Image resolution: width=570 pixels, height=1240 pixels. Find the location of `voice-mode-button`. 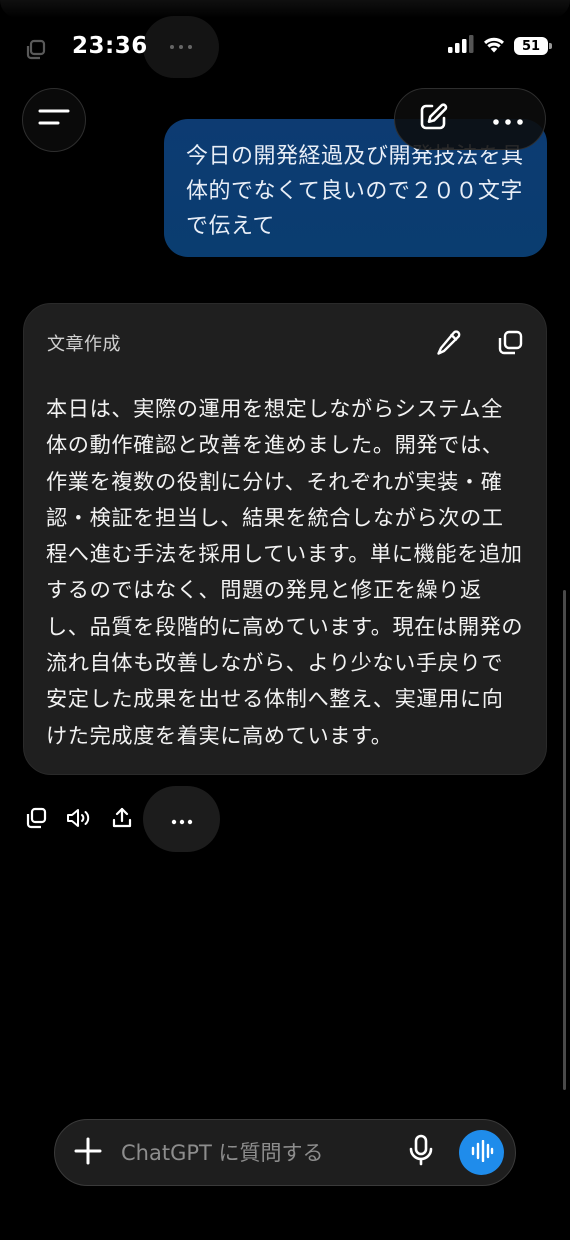

voice-mode-button is located at coordinates (481, 1152).